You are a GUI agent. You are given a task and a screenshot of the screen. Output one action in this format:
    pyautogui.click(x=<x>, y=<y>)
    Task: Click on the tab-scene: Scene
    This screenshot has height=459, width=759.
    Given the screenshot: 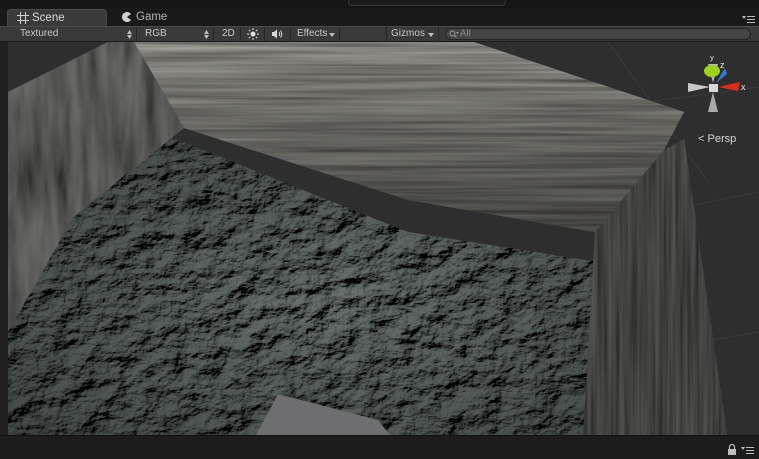 What is the action you would take?
    pyautogui.click(x=57, y=17)
    